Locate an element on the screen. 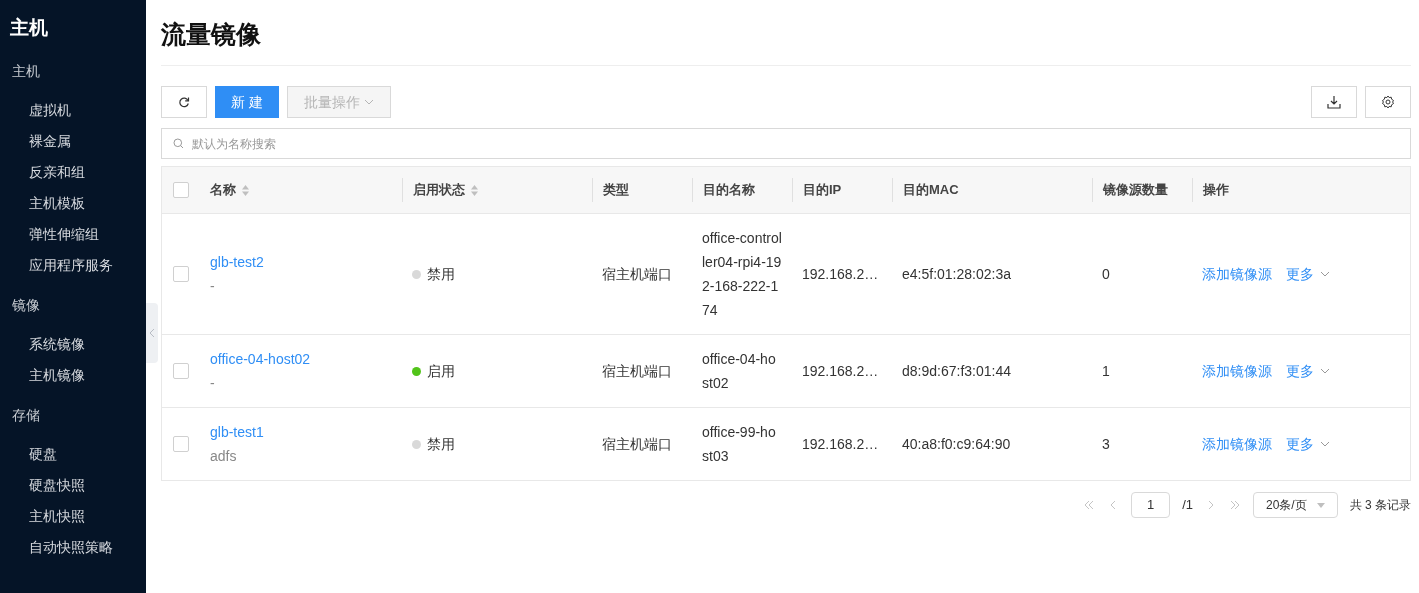 The height and width of the screenshot is (593, 1419). download-button is located at coordinates (1334, 102).